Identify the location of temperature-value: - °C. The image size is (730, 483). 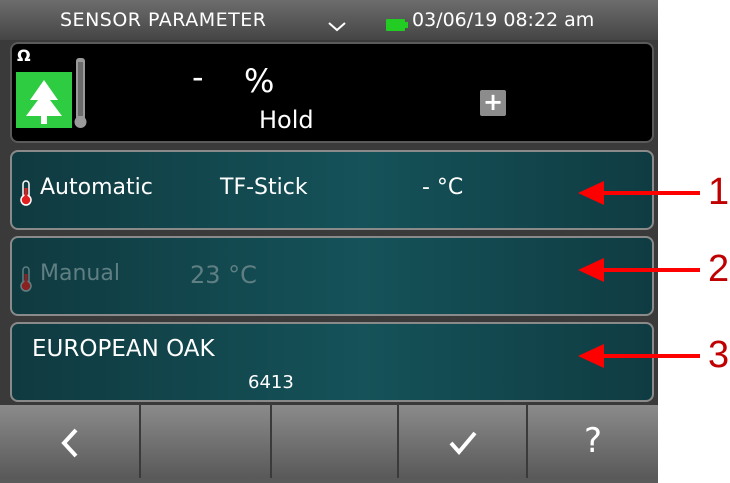
(443, 187).